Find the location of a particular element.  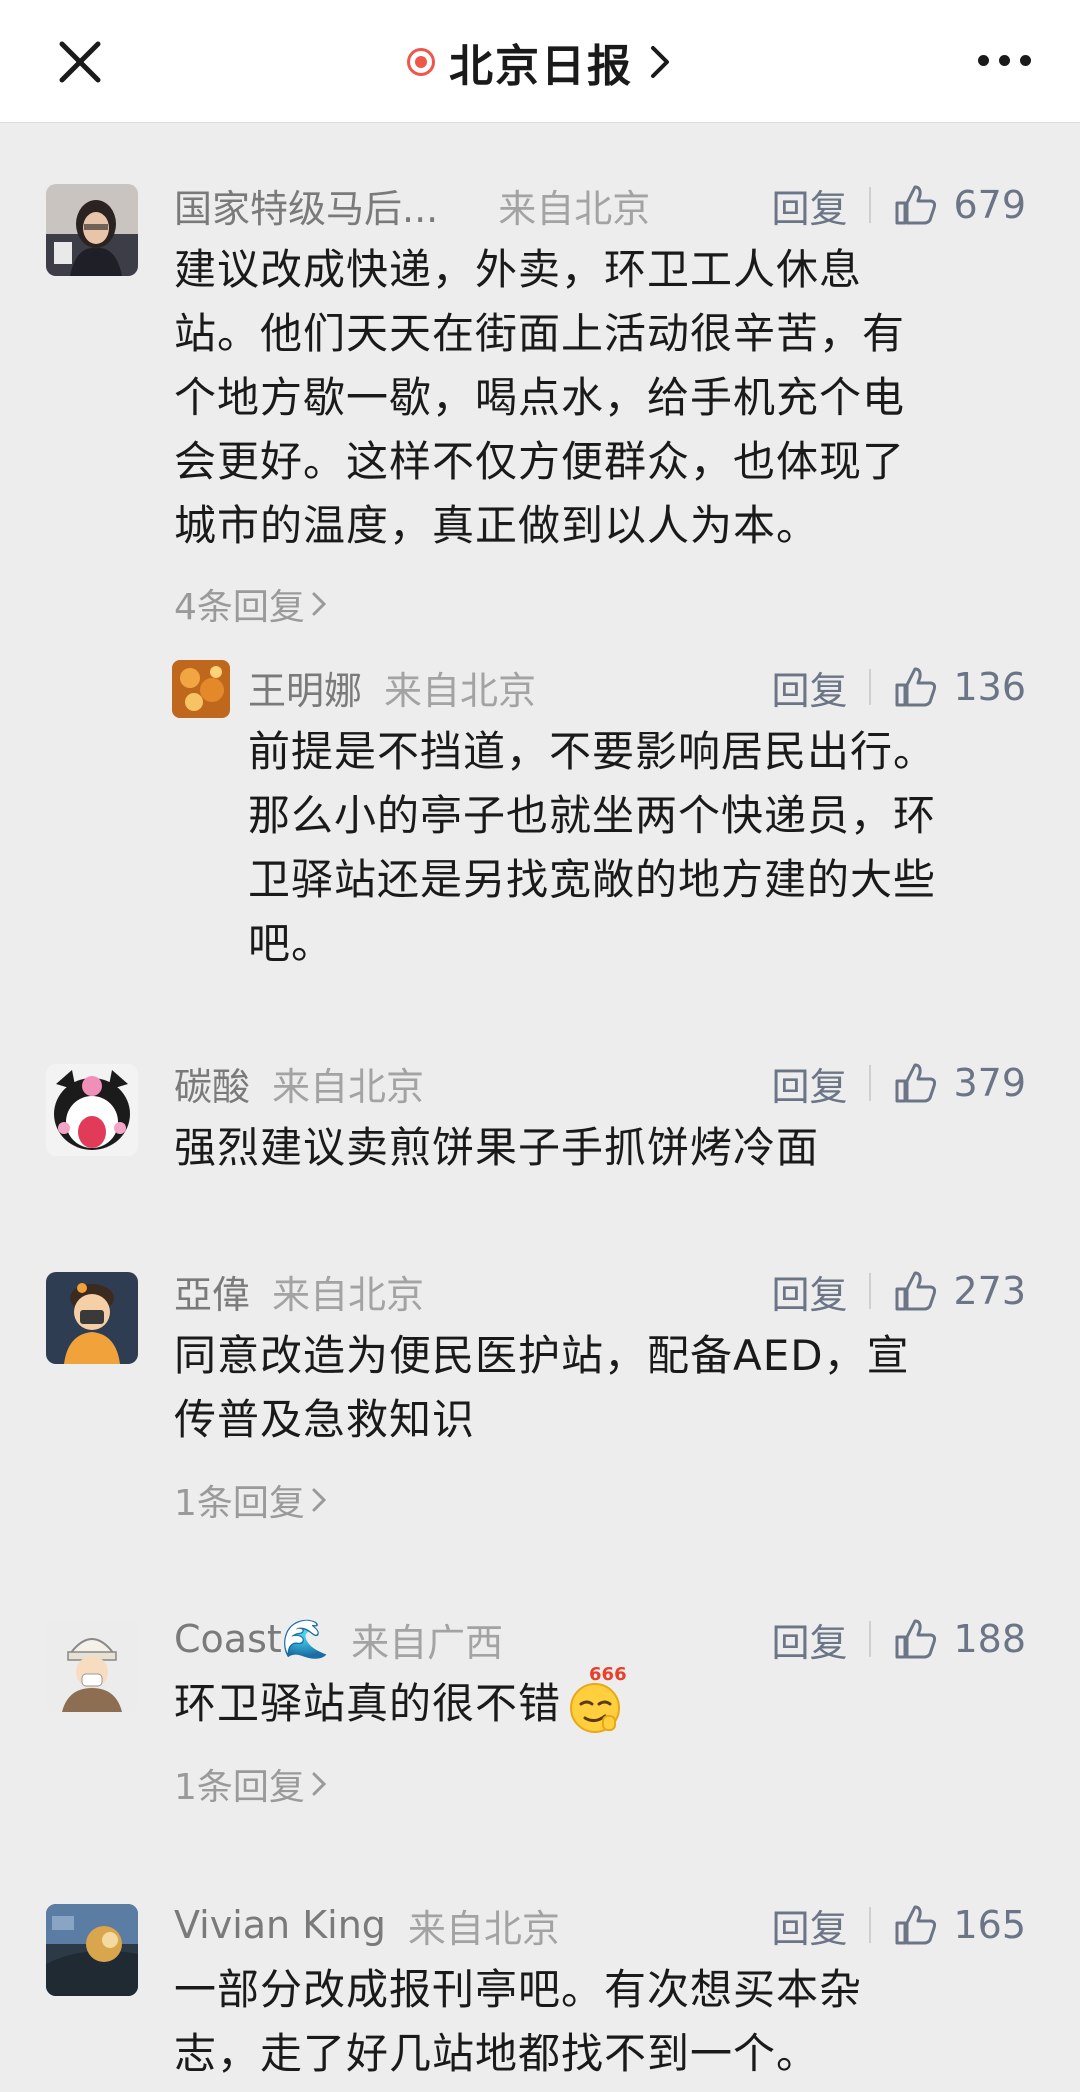

username: 碳酸 is located at coordinates (212, 1083).